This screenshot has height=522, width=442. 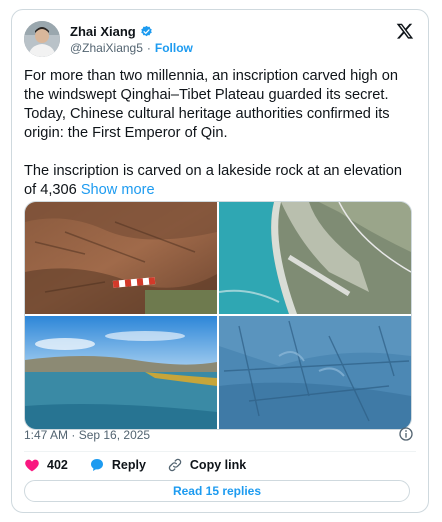 I want to click on like-count: 402, so click(x=57, y=465).